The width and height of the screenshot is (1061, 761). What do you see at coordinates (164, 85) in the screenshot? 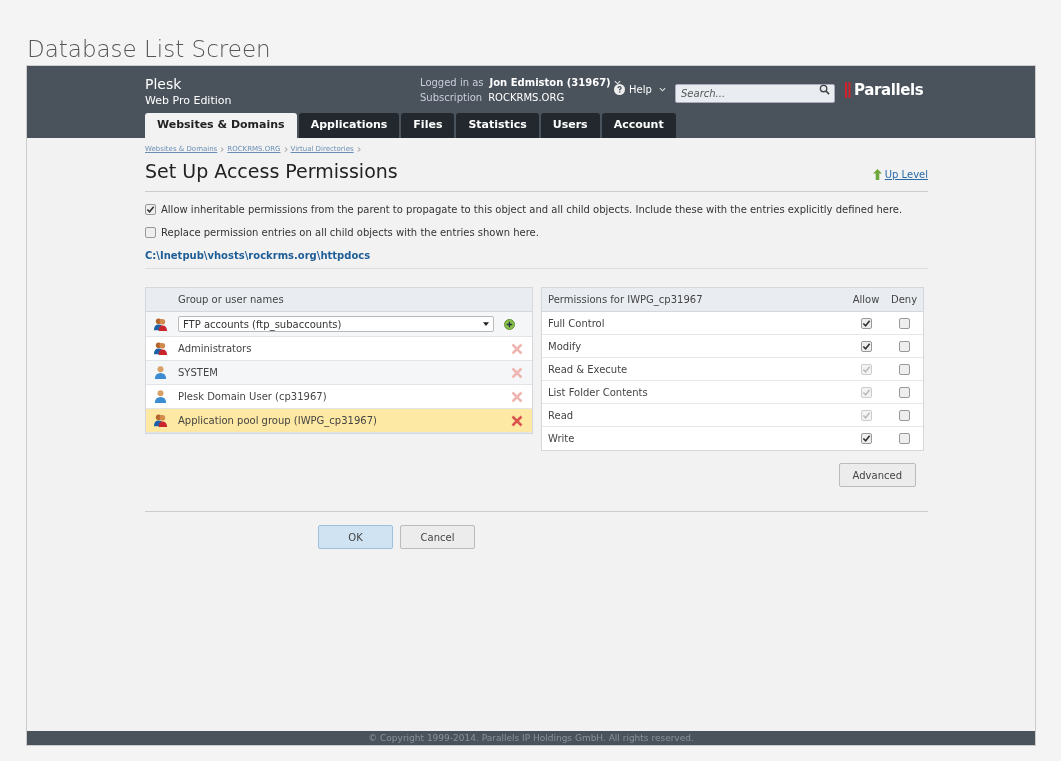
I see `product-name: Plesk` at bounding box center [164, 85].